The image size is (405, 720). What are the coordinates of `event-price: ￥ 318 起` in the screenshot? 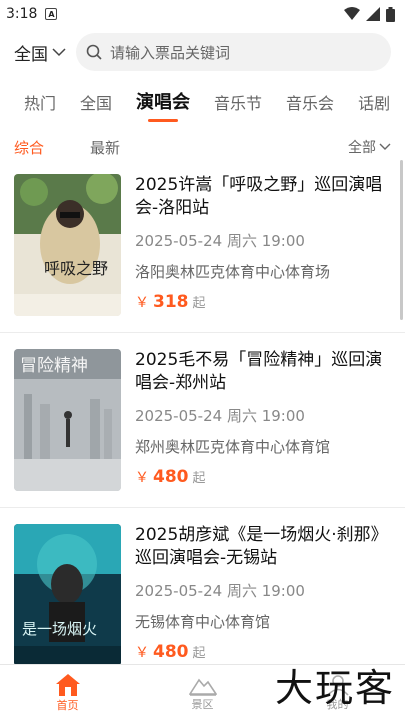 It's located at (263, 302).